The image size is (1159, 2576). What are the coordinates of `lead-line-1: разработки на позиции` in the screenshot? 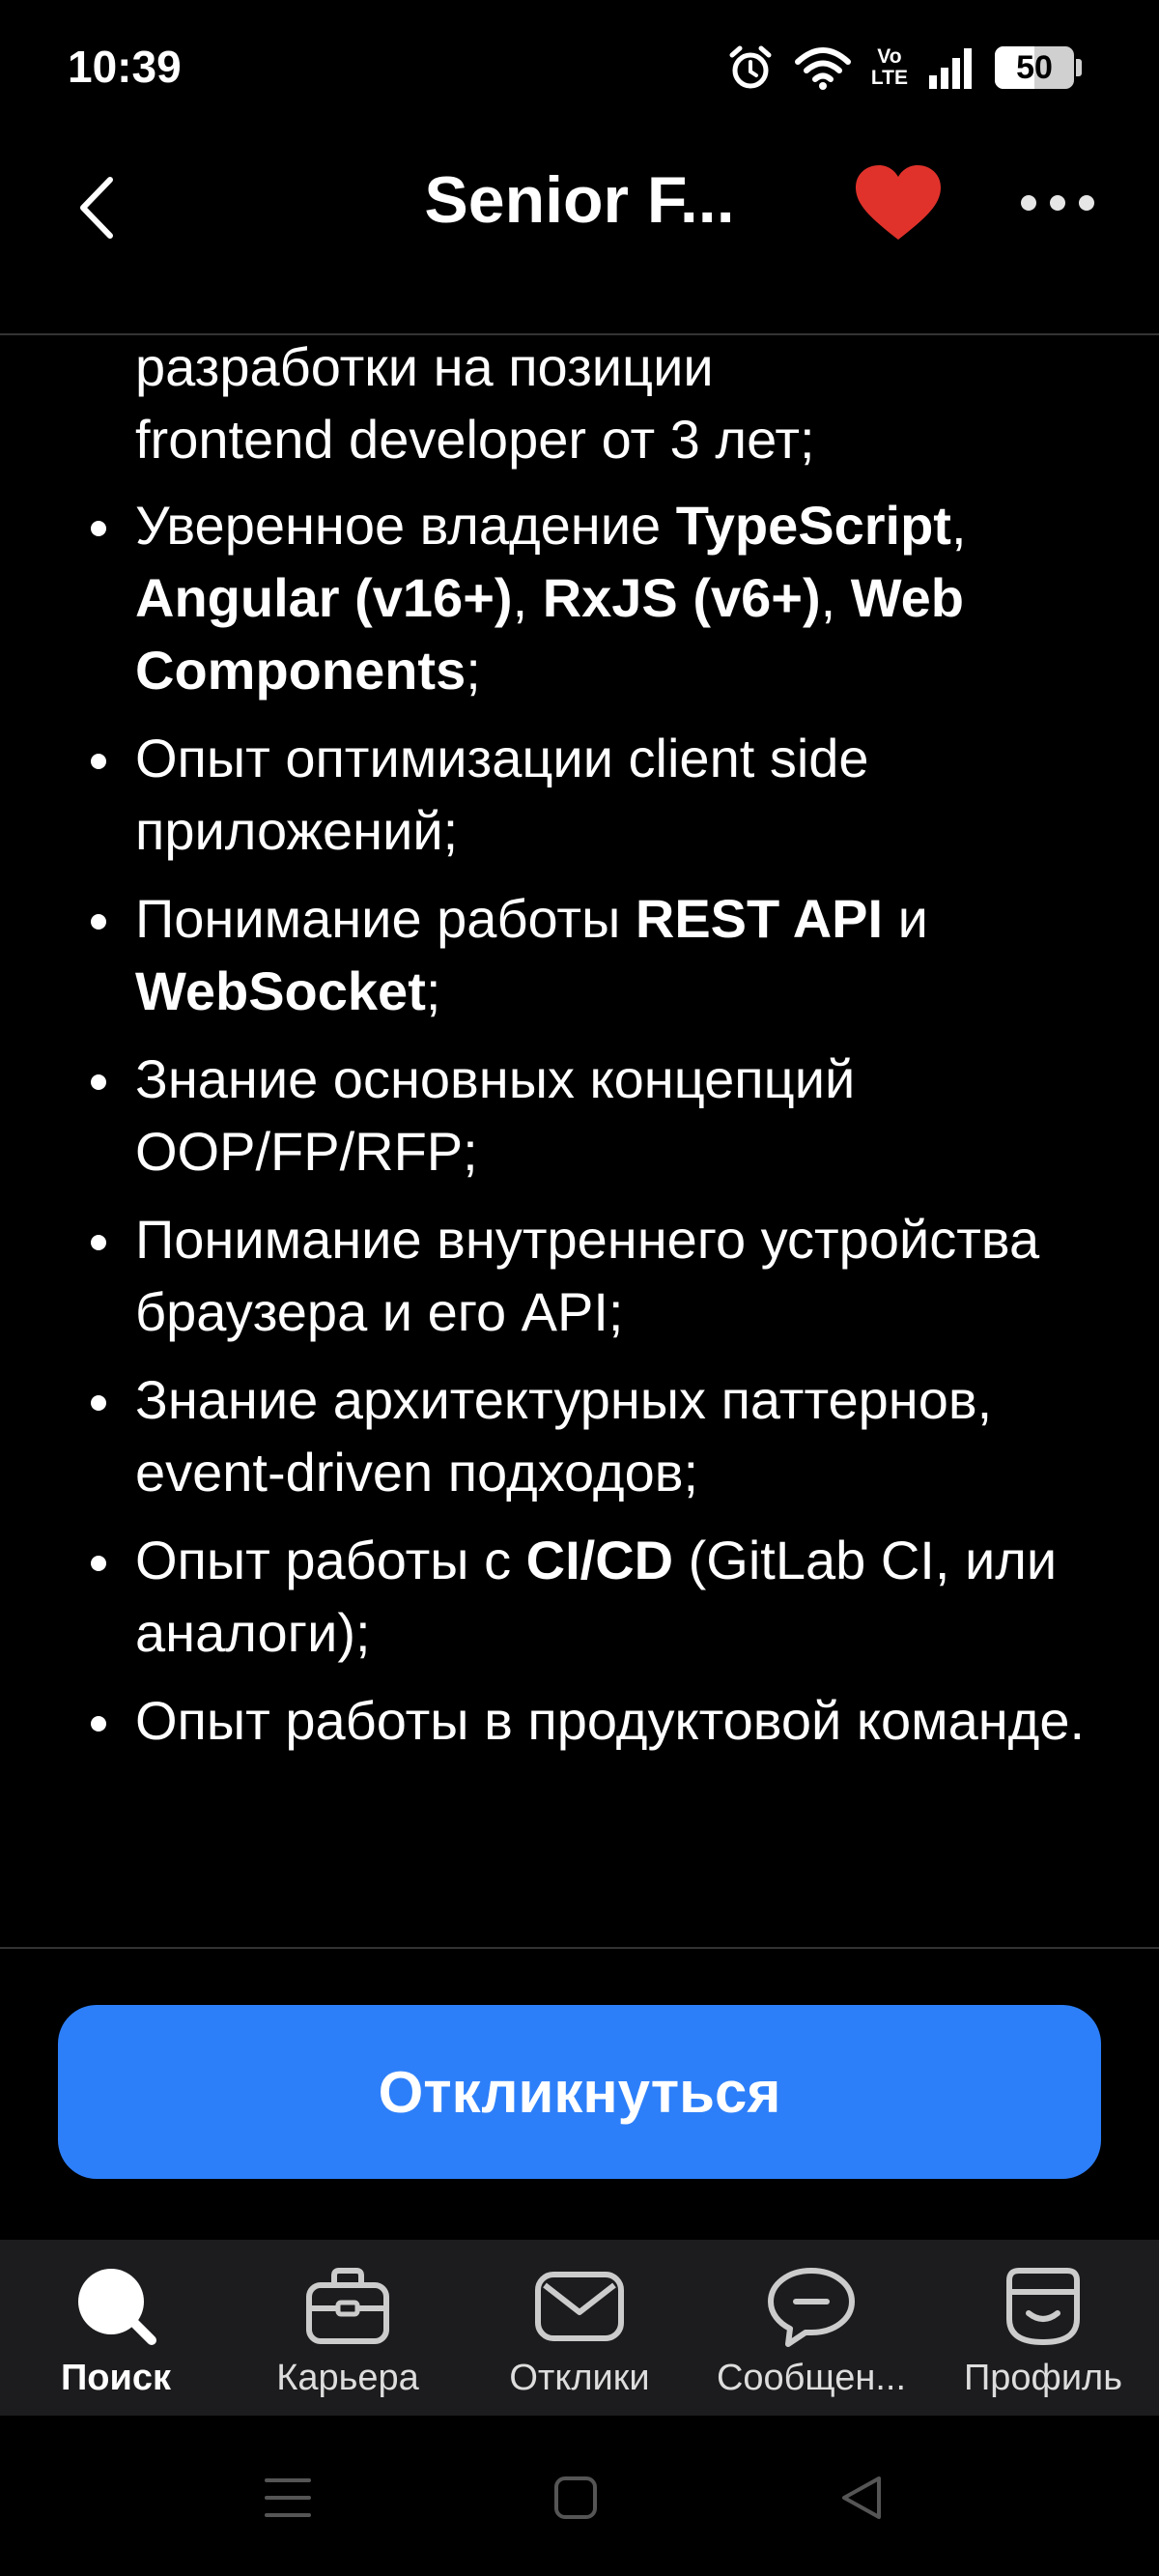 It's located at (424, 367).